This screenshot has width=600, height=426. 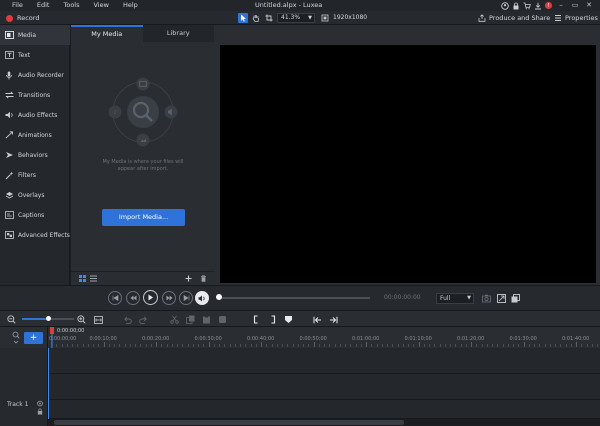 What do you see at coordinates (482, 18) in the screenshot?
I see `share-icon` at bounding box center [482, 18].